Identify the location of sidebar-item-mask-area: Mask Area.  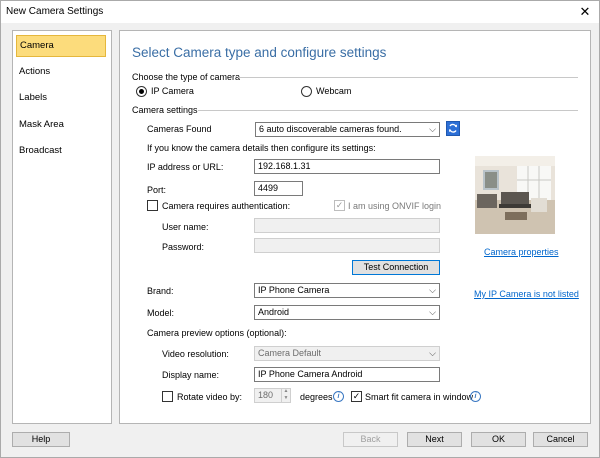
(60, 125).